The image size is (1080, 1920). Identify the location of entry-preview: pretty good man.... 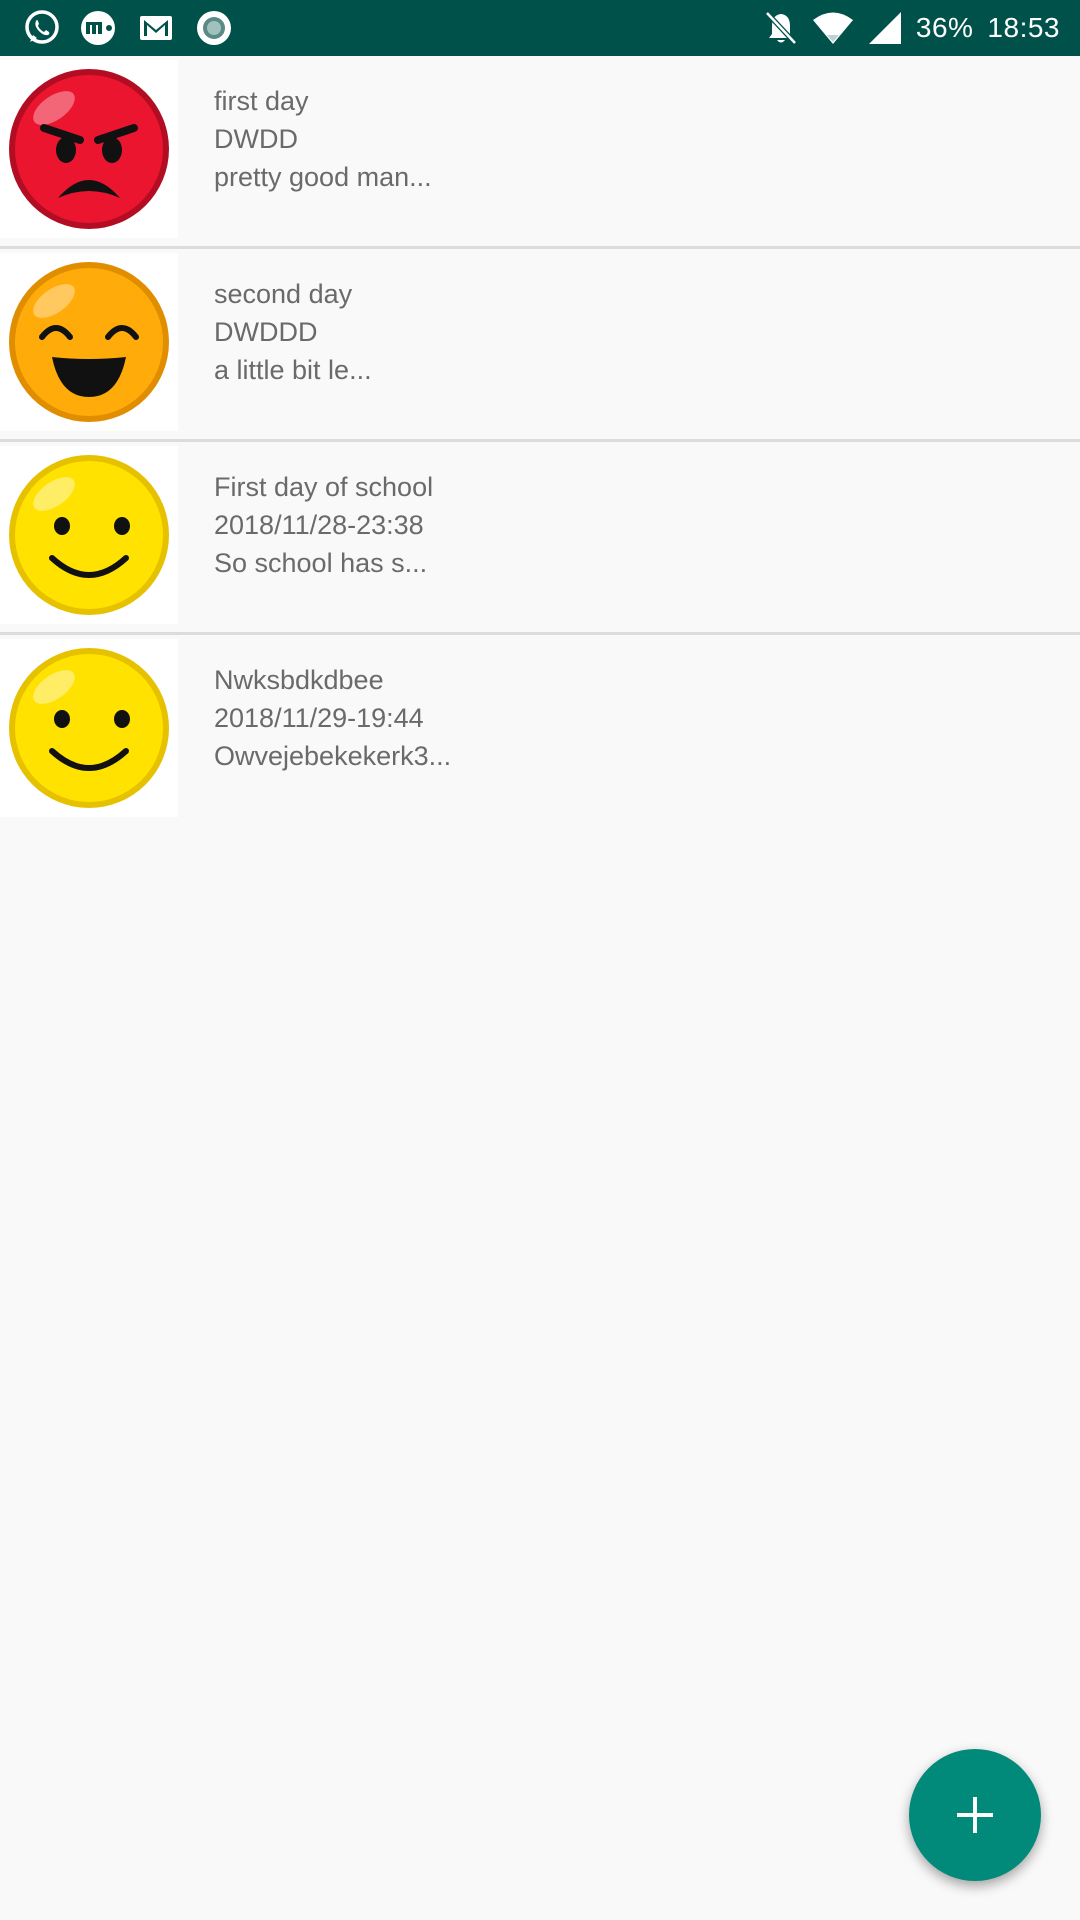
(323, 177).